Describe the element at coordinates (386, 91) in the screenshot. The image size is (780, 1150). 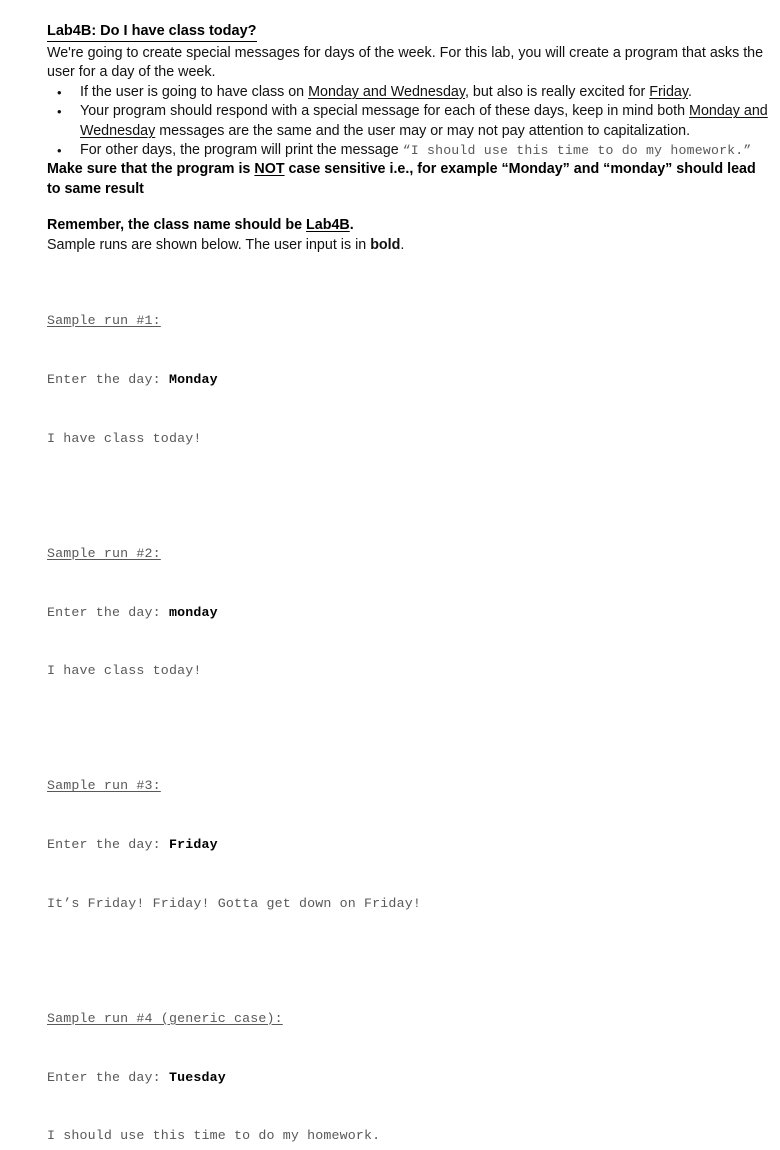
I see `bullet-text-0-1: Monday and Wednesday` at that location.